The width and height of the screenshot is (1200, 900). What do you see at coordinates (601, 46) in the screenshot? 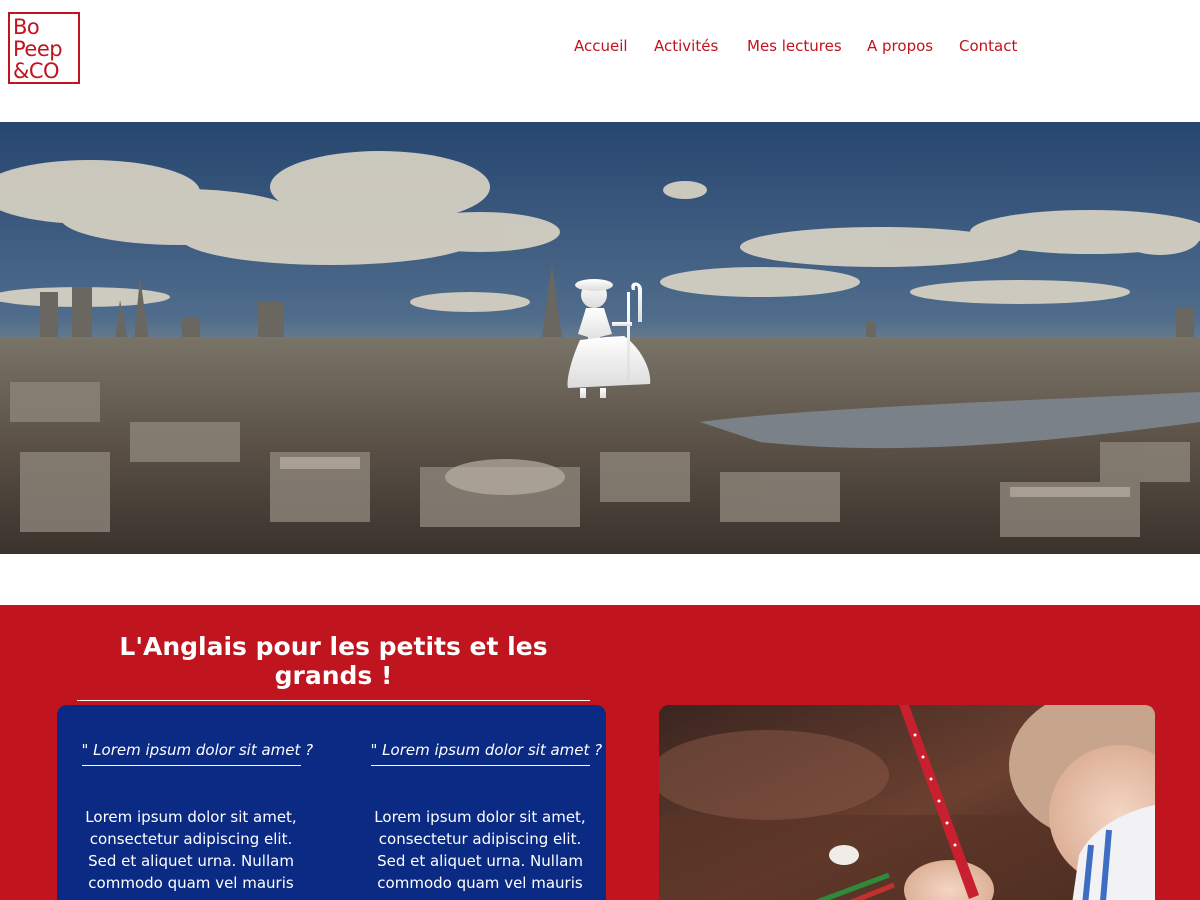
I see `nav-accueil: Accueil` at bounding box center [601, 46].